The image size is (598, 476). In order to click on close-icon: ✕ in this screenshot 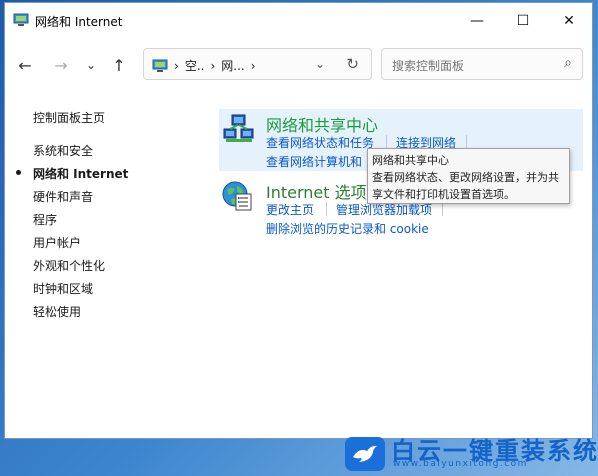, I will do `click(569, 21)`.